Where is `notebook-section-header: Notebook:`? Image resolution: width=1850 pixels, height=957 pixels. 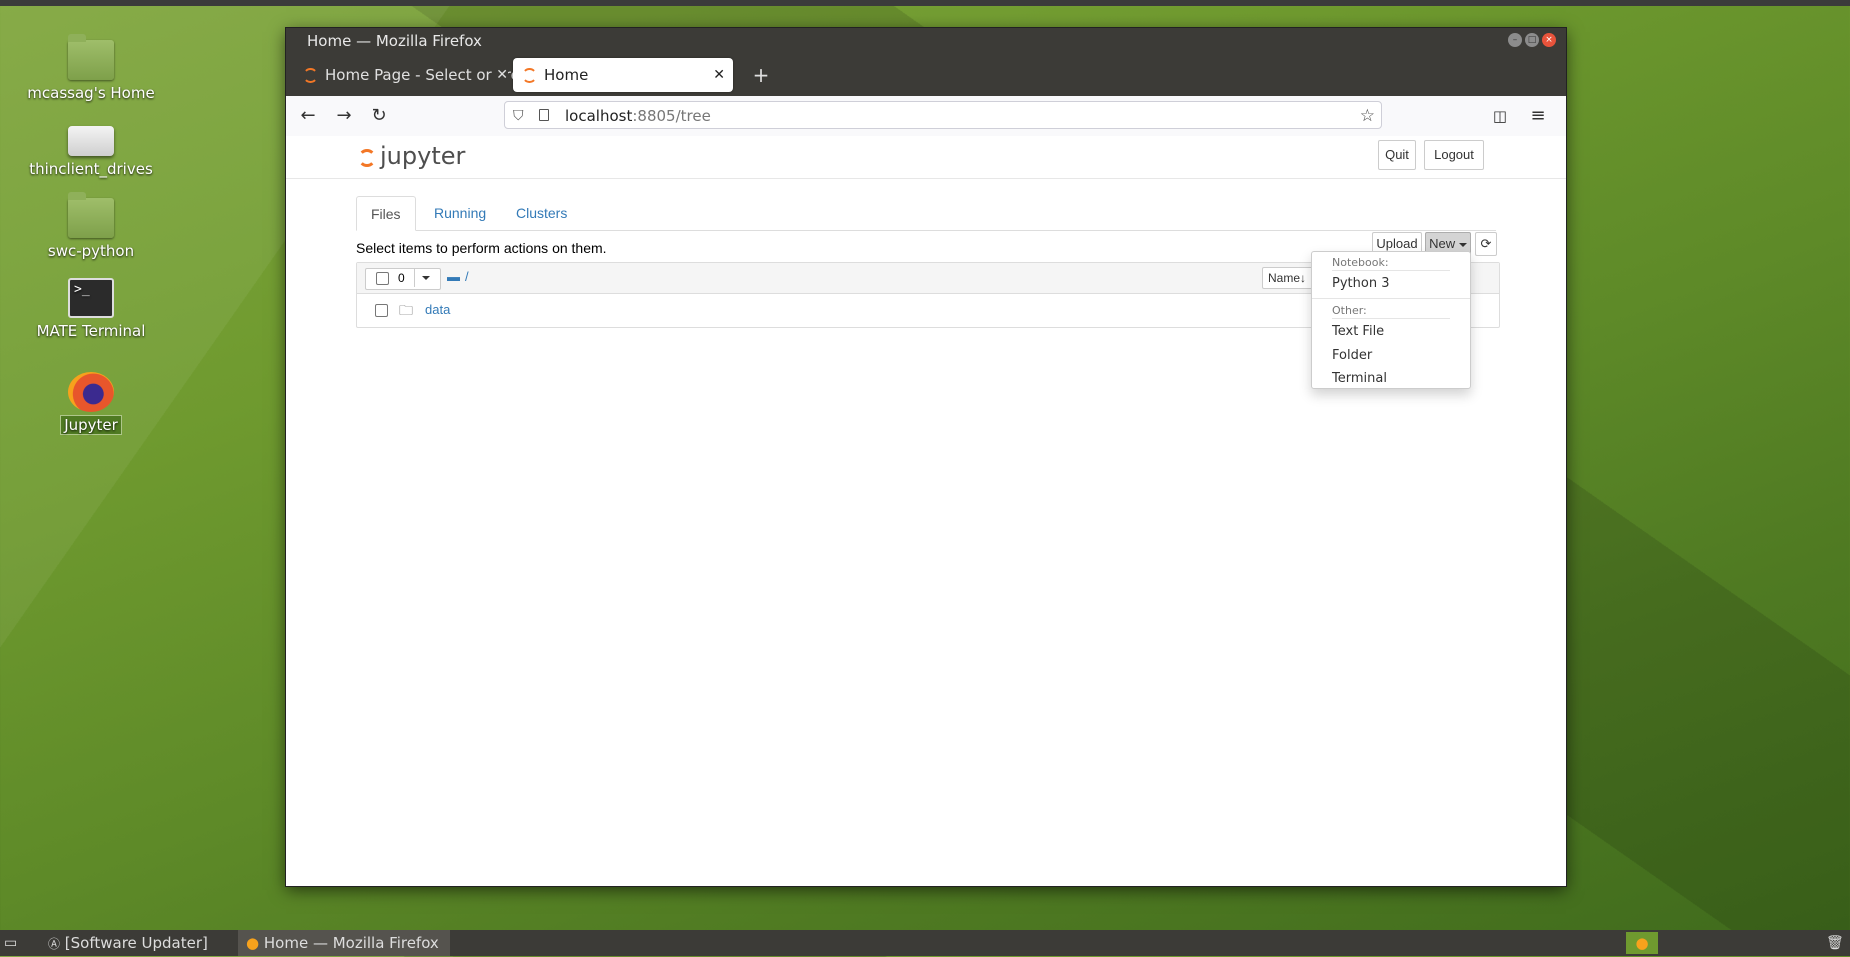 notebook-section-header: Notebook: is located at coordinates (1360, 262).